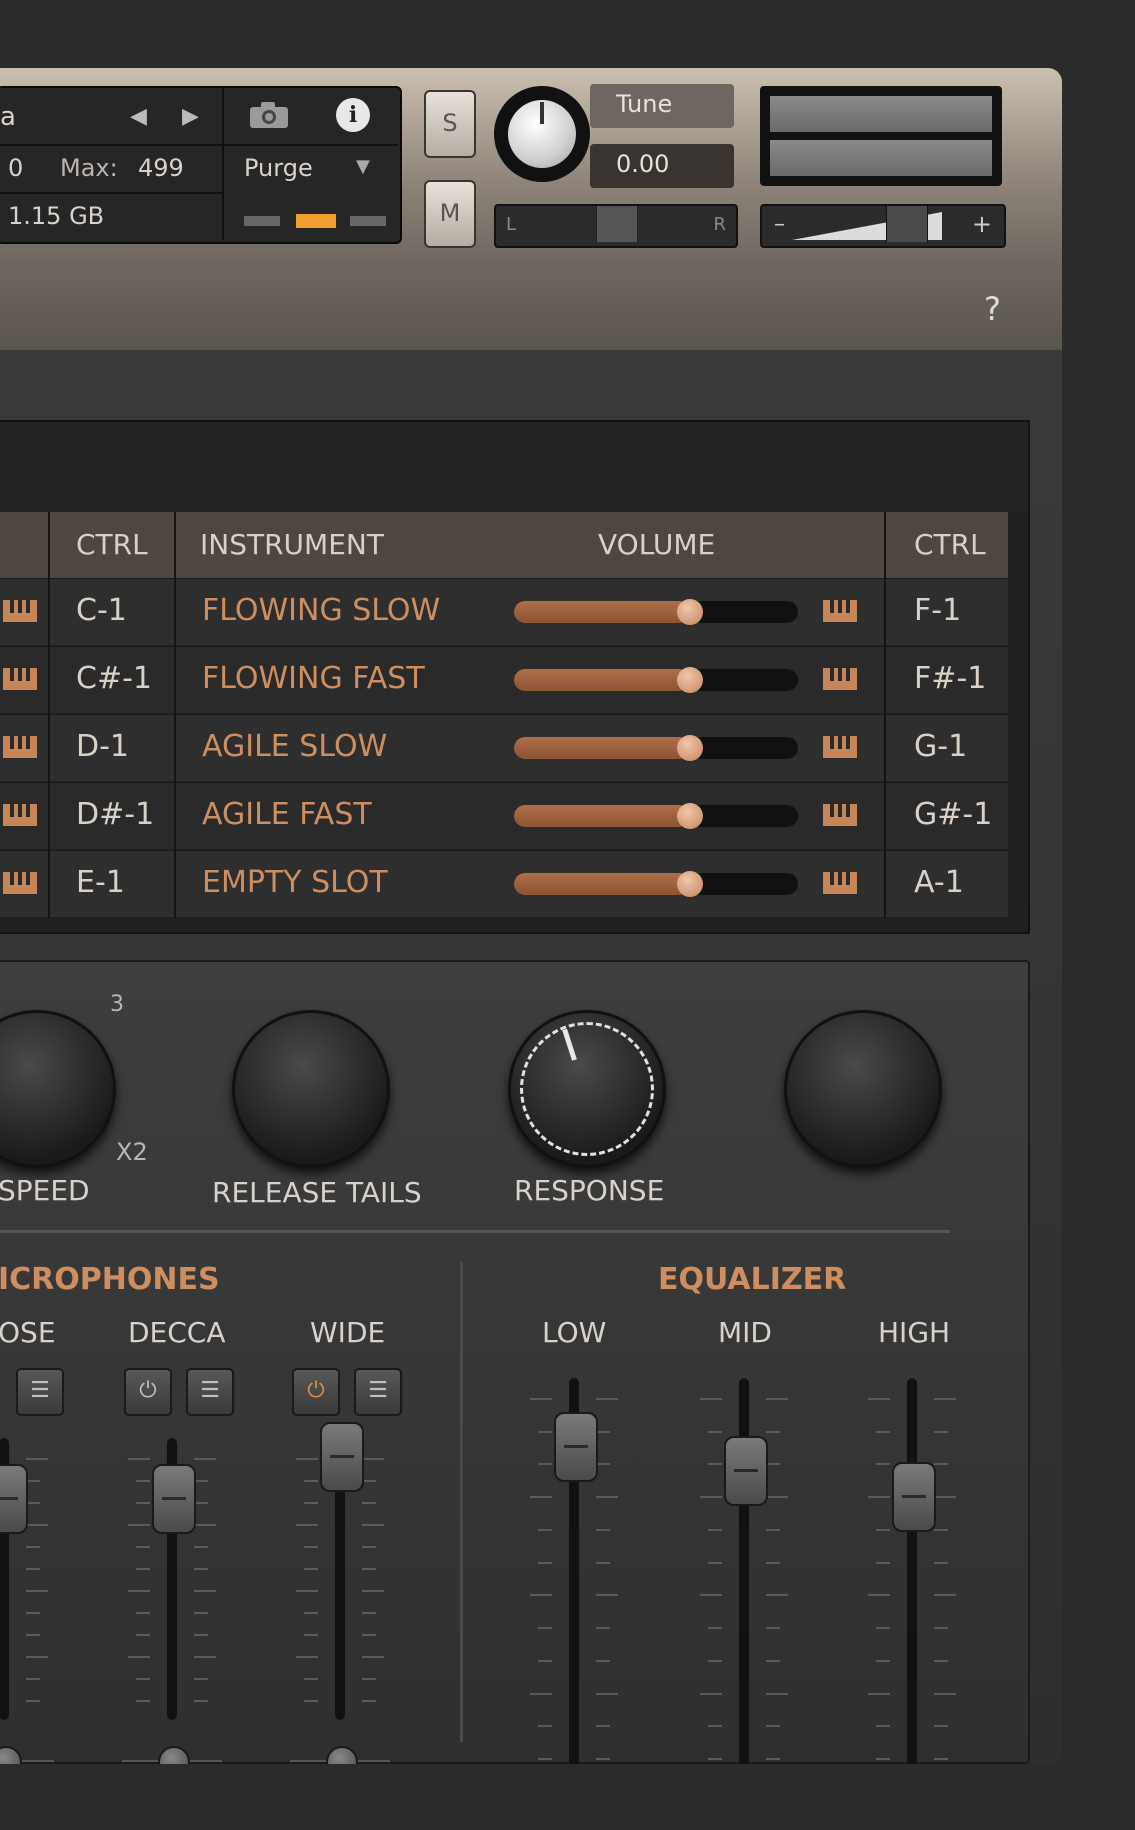  I want to click on instrument-name: EMPTY SLOT, so click(295, 882).